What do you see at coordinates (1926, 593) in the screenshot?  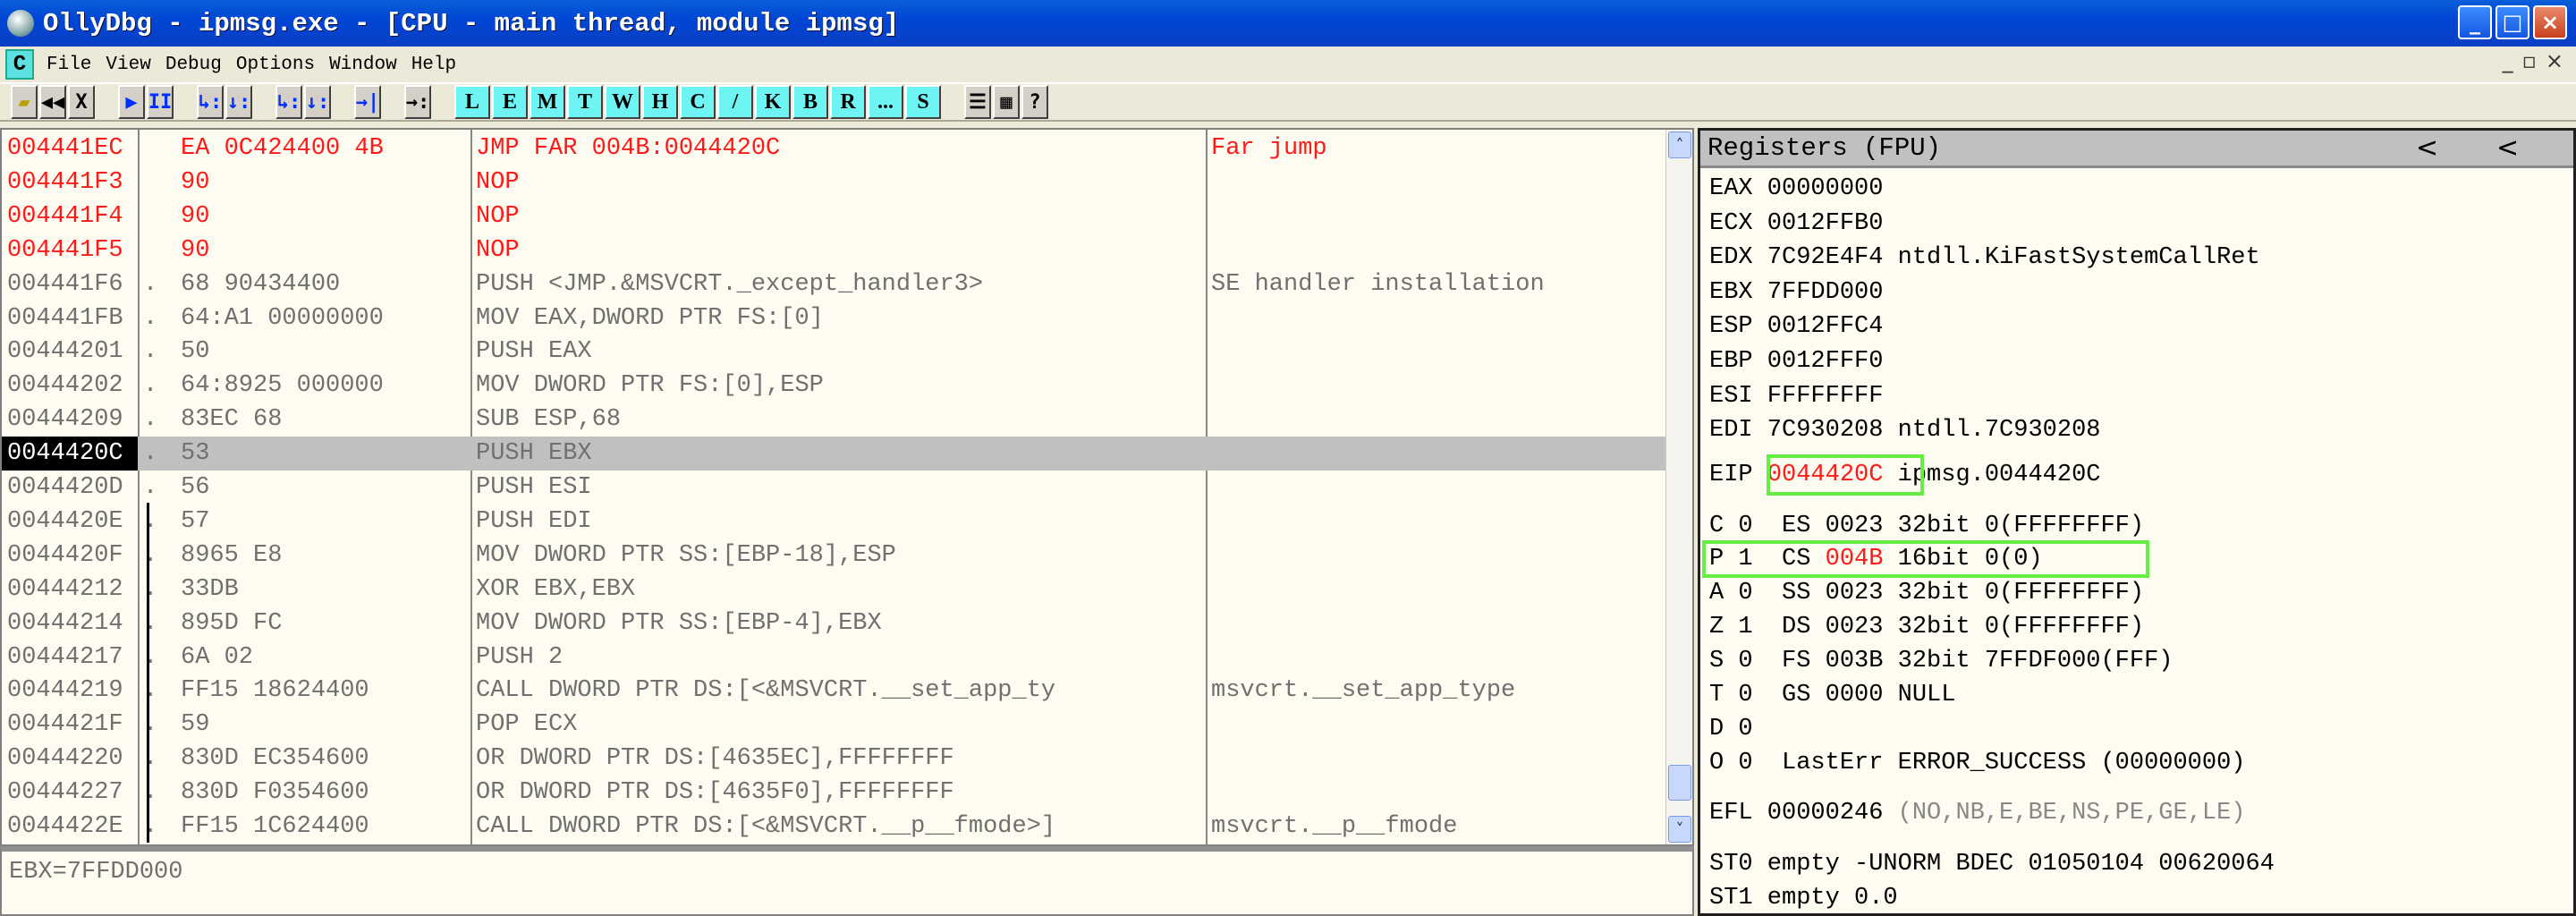 I see `register-line: A 0 SS 0023 32bit 0(FFFFFFFF)` at bounding box center [1926, 593].